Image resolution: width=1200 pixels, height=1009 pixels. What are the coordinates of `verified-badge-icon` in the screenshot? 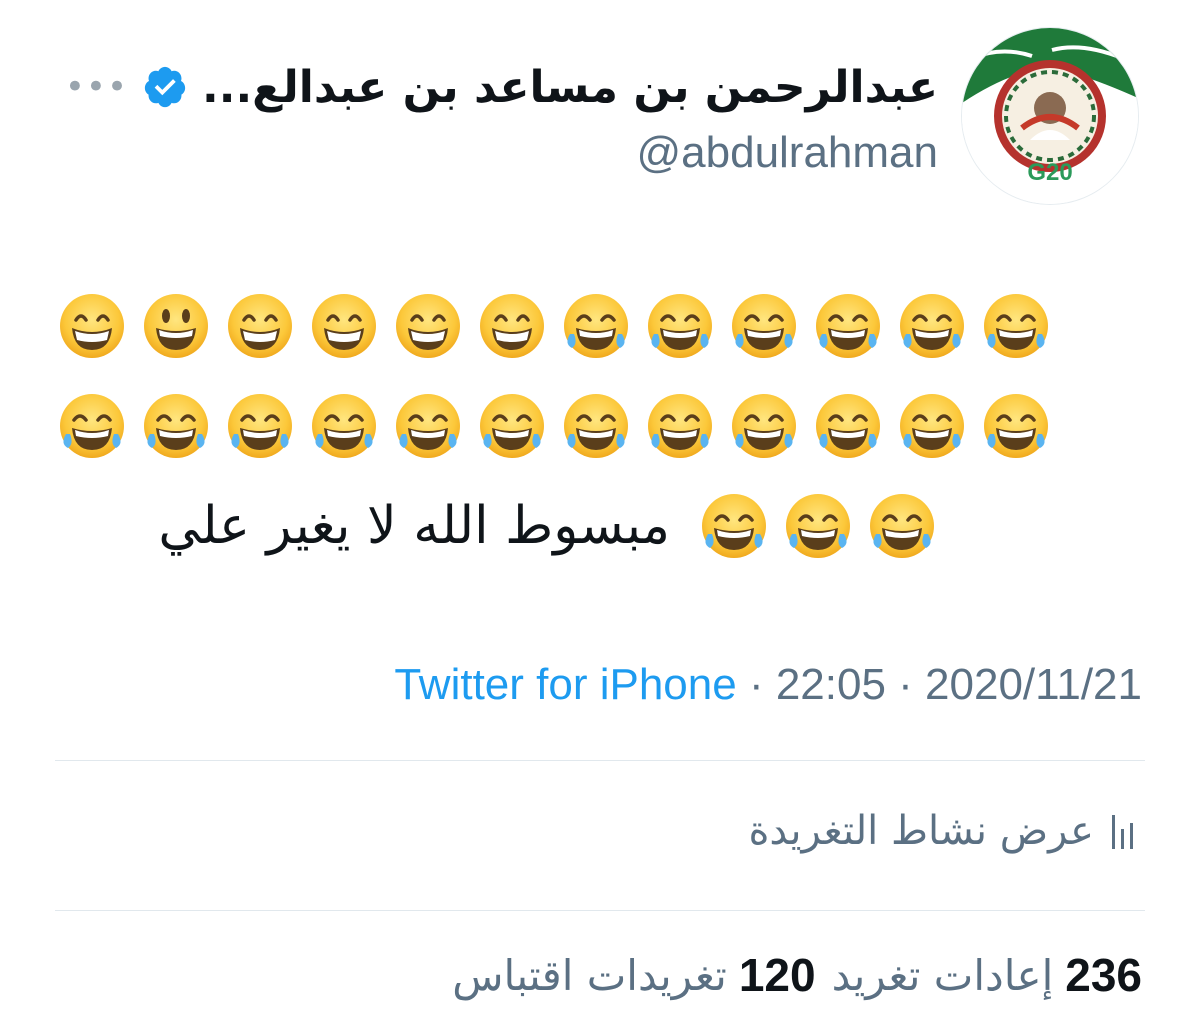 It's located at (165, 87).